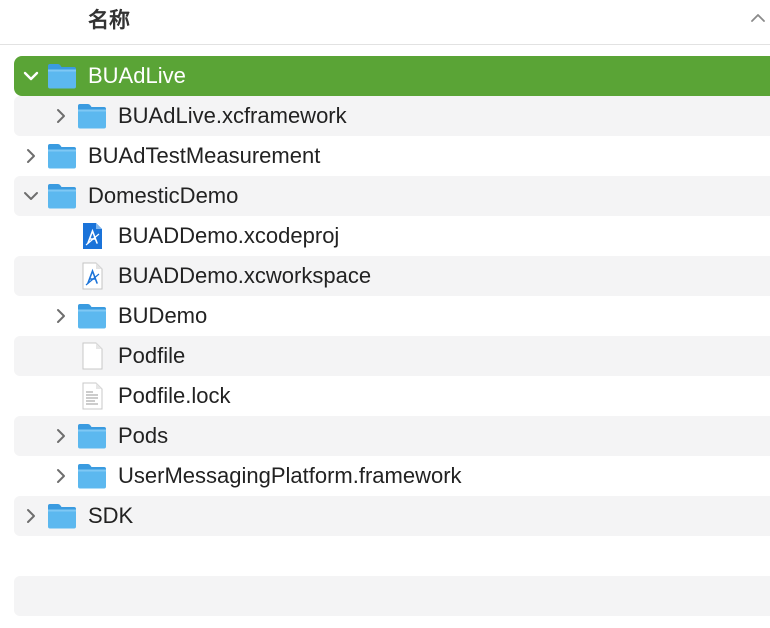 This screenshot has height=628, width=770. What do you see at coordinates (174, 395) in the screenshot?
I see `list-item-label: Podfile.lock` at bounding box center [174, 395].